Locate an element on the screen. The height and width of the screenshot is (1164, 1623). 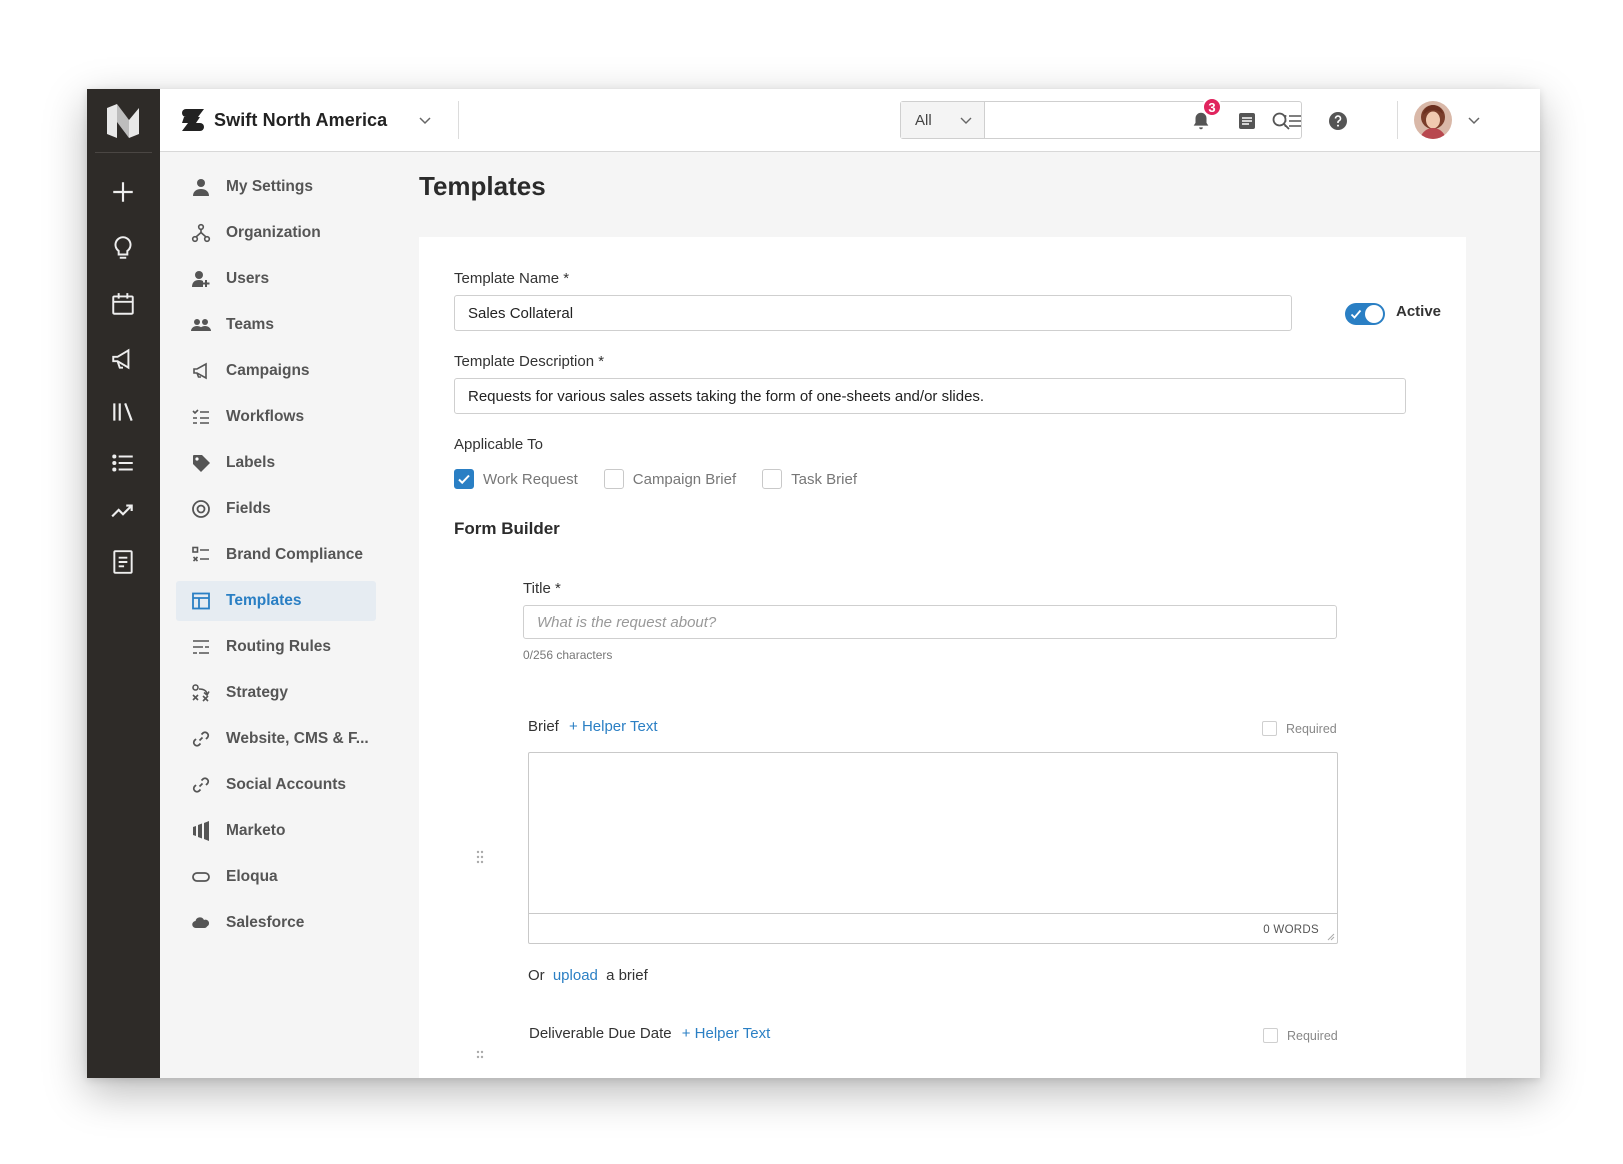
inbox-button is located at coordinates (1247, 121).